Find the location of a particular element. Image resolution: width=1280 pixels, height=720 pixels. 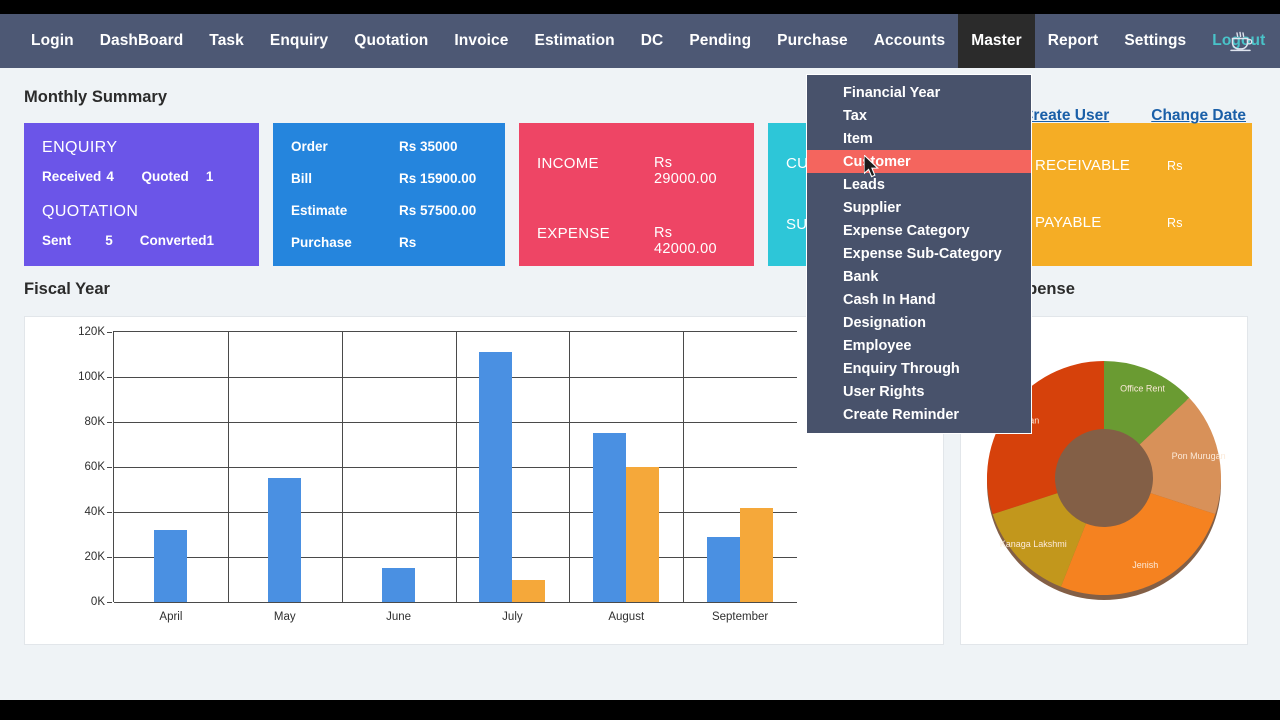

order-label: Order is located at coordinates (309, 146).